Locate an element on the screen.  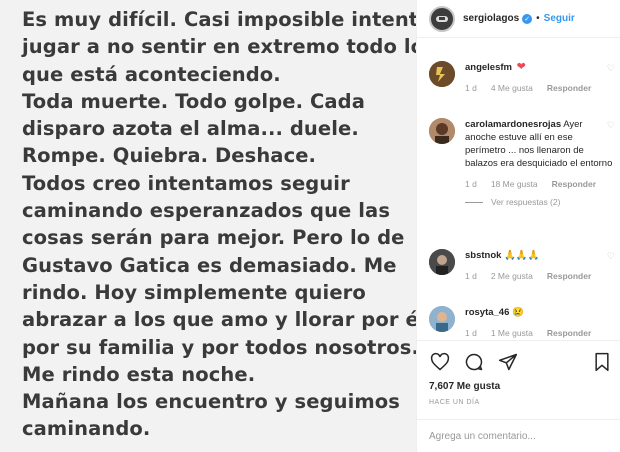
post-line: cosas serán para mejor. Pero lo de is located at coordinates (213, 238).